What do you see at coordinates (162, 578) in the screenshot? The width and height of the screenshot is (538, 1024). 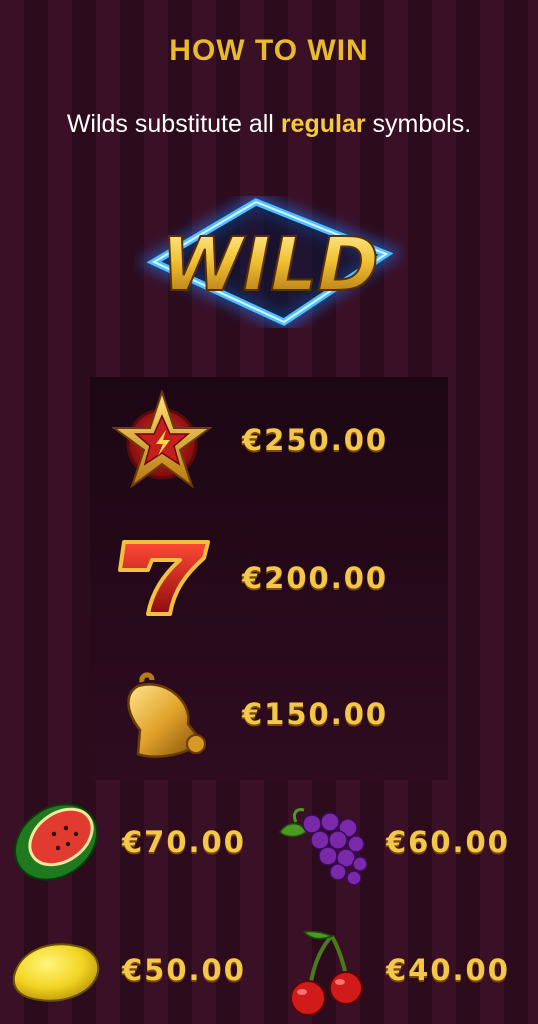 I see `seven-icon` at bounding box center [162, 578].